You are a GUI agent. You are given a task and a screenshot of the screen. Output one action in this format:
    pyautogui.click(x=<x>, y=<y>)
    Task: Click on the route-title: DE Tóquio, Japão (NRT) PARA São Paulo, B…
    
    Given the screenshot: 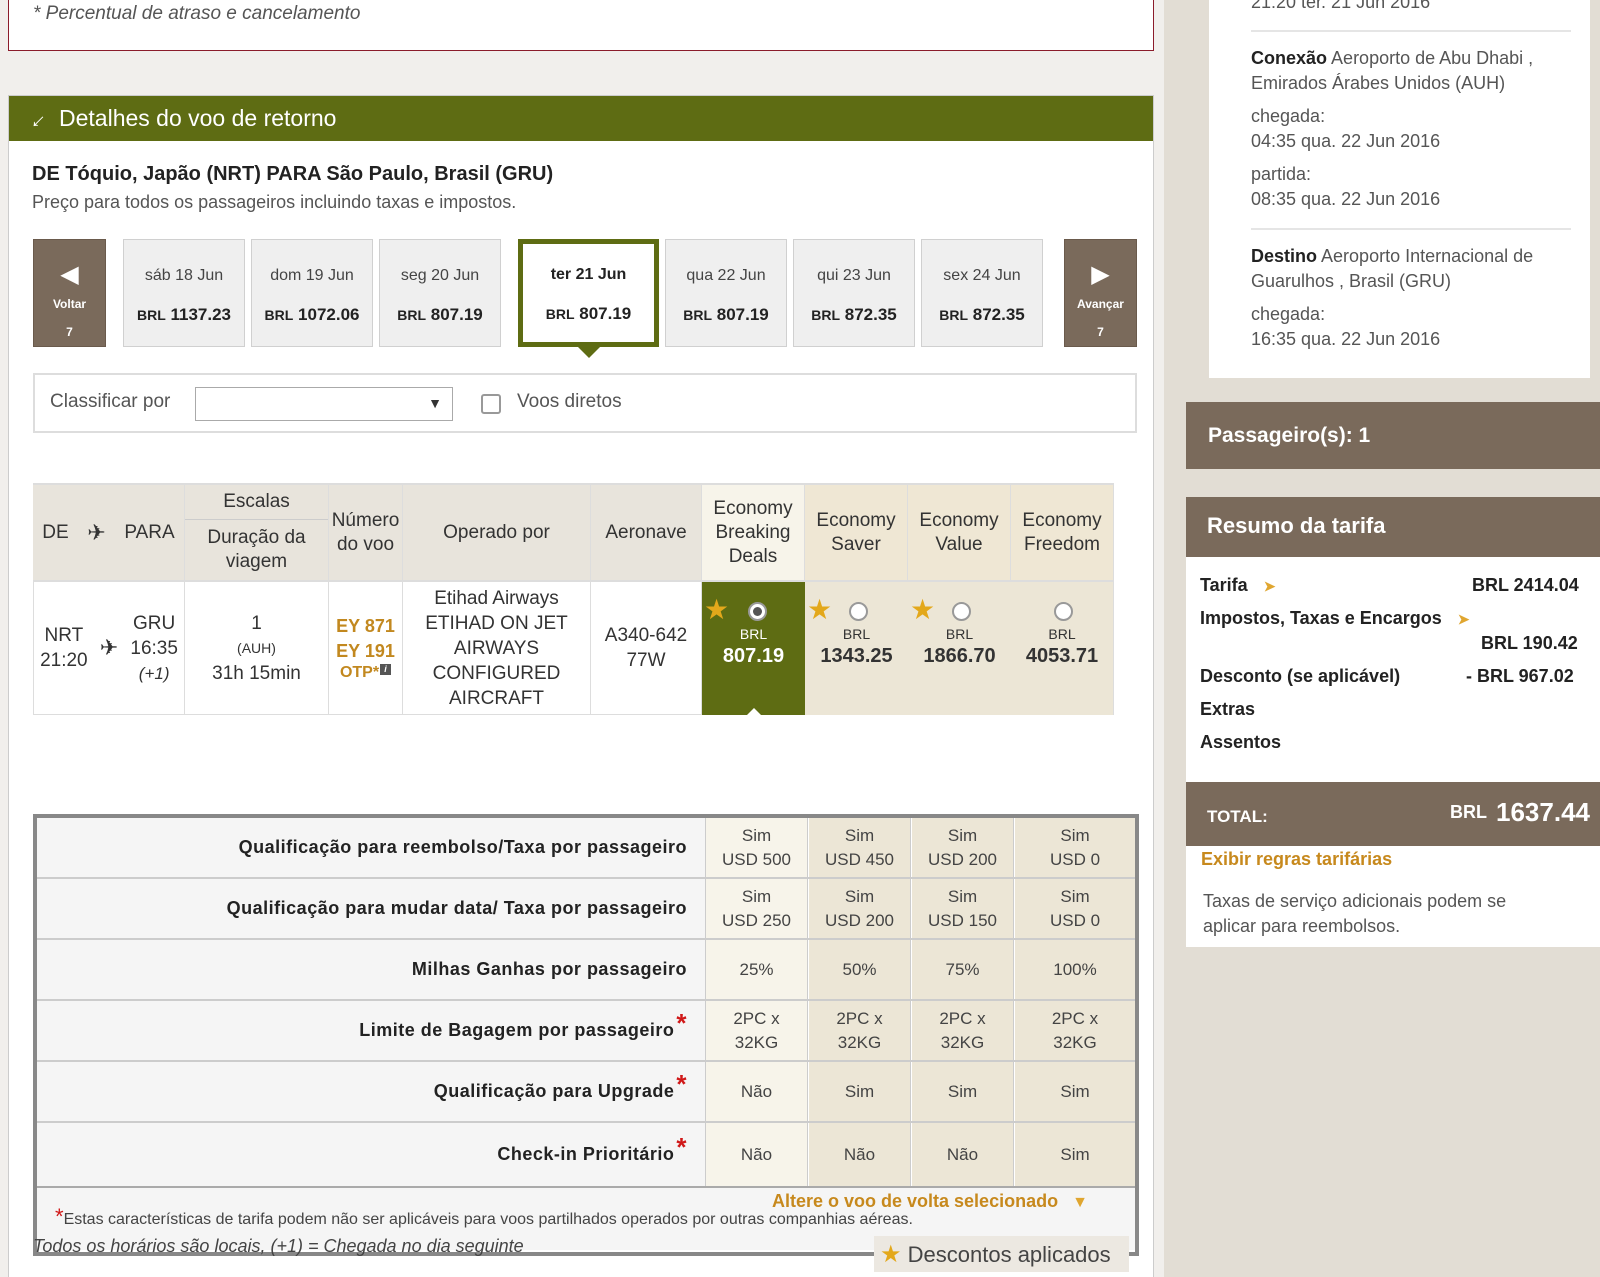 What is the action you would take?
    pyautogui.click(x=293, y=174)
    